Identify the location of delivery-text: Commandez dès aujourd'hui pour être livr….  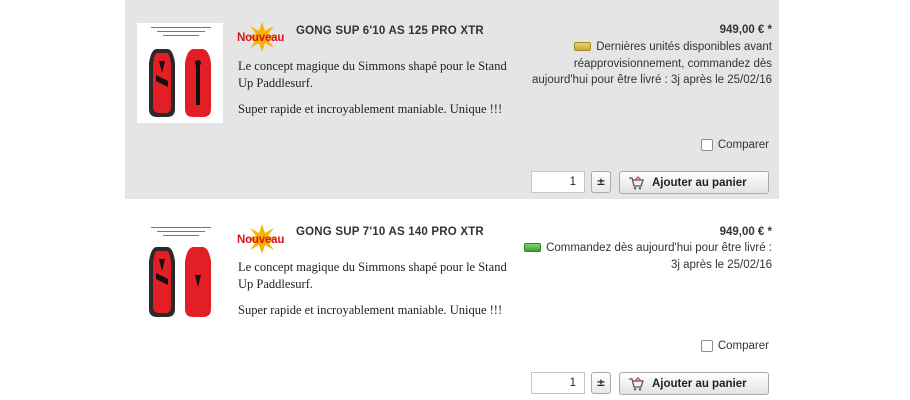
(659, 256).